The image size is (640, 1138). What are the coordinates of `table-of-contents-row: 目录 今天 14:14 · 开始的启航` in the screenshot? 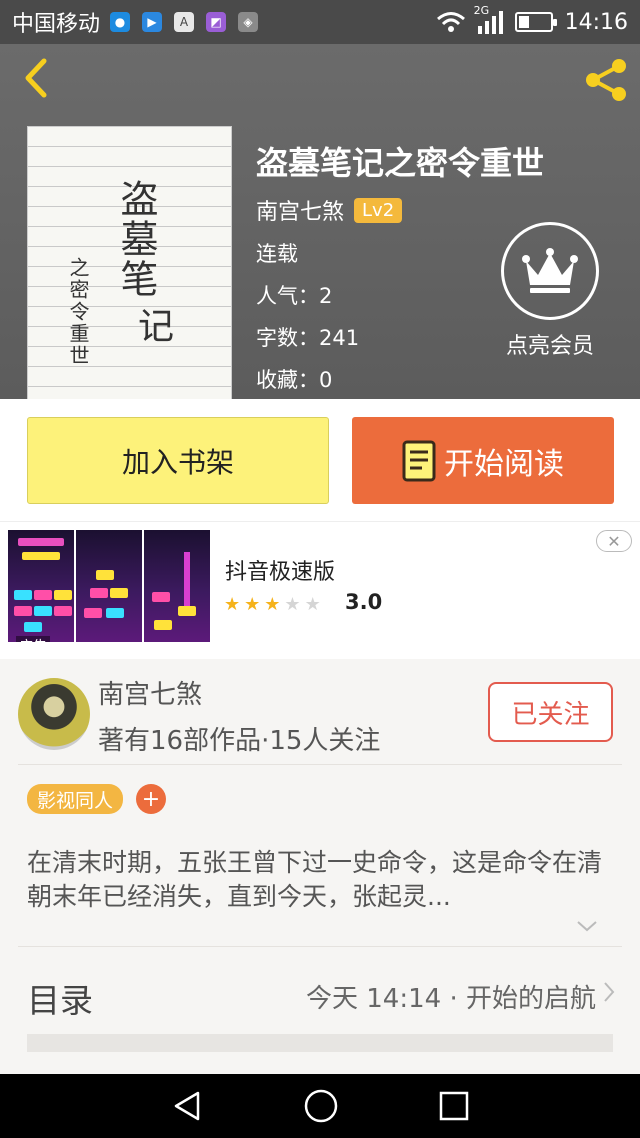 It's located at (320, 990).